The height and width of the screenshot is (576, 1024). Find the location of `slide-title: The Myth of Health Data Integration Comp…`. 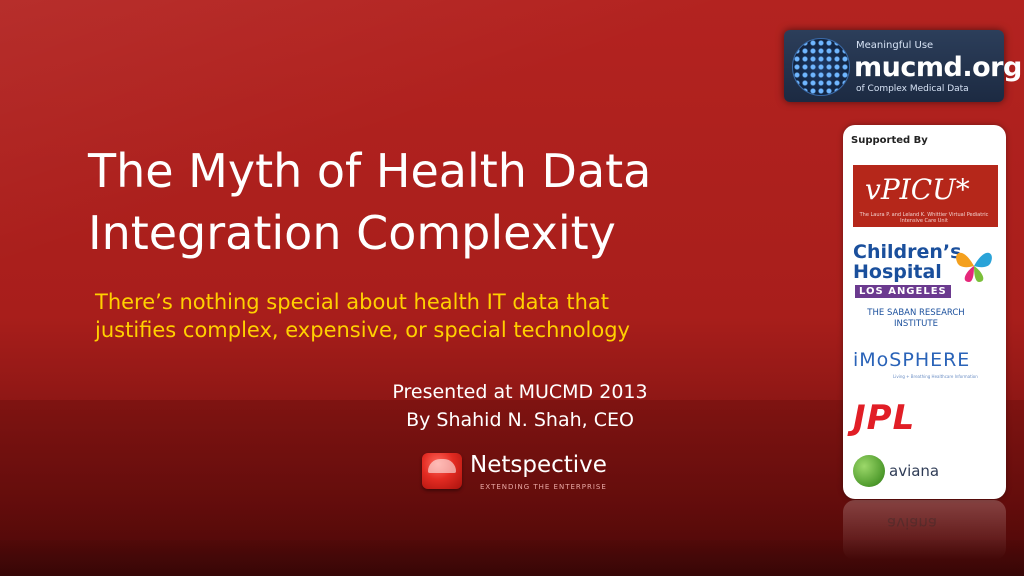

slide-title: The Myth of Health Data Integration Comp… is located at coordinates (438, 202).